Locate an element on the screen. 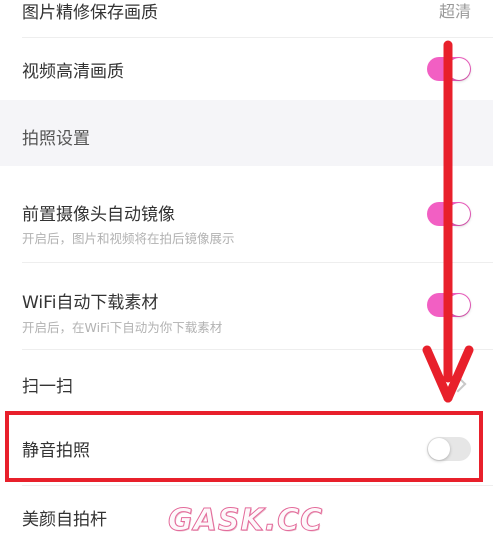 The width and height of the screenshot is (493, 543). watermark-logo: GASK.CC is located at coordinates (245, 521).